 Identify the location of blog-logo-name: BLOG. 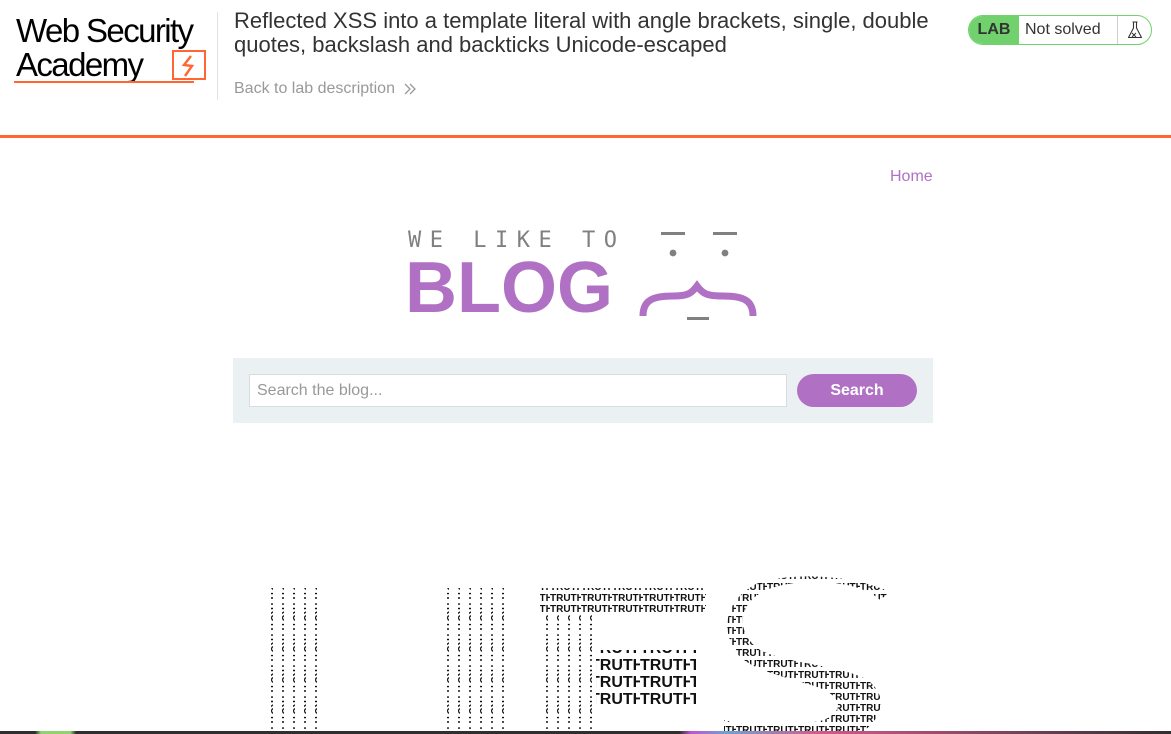
(509, 288).